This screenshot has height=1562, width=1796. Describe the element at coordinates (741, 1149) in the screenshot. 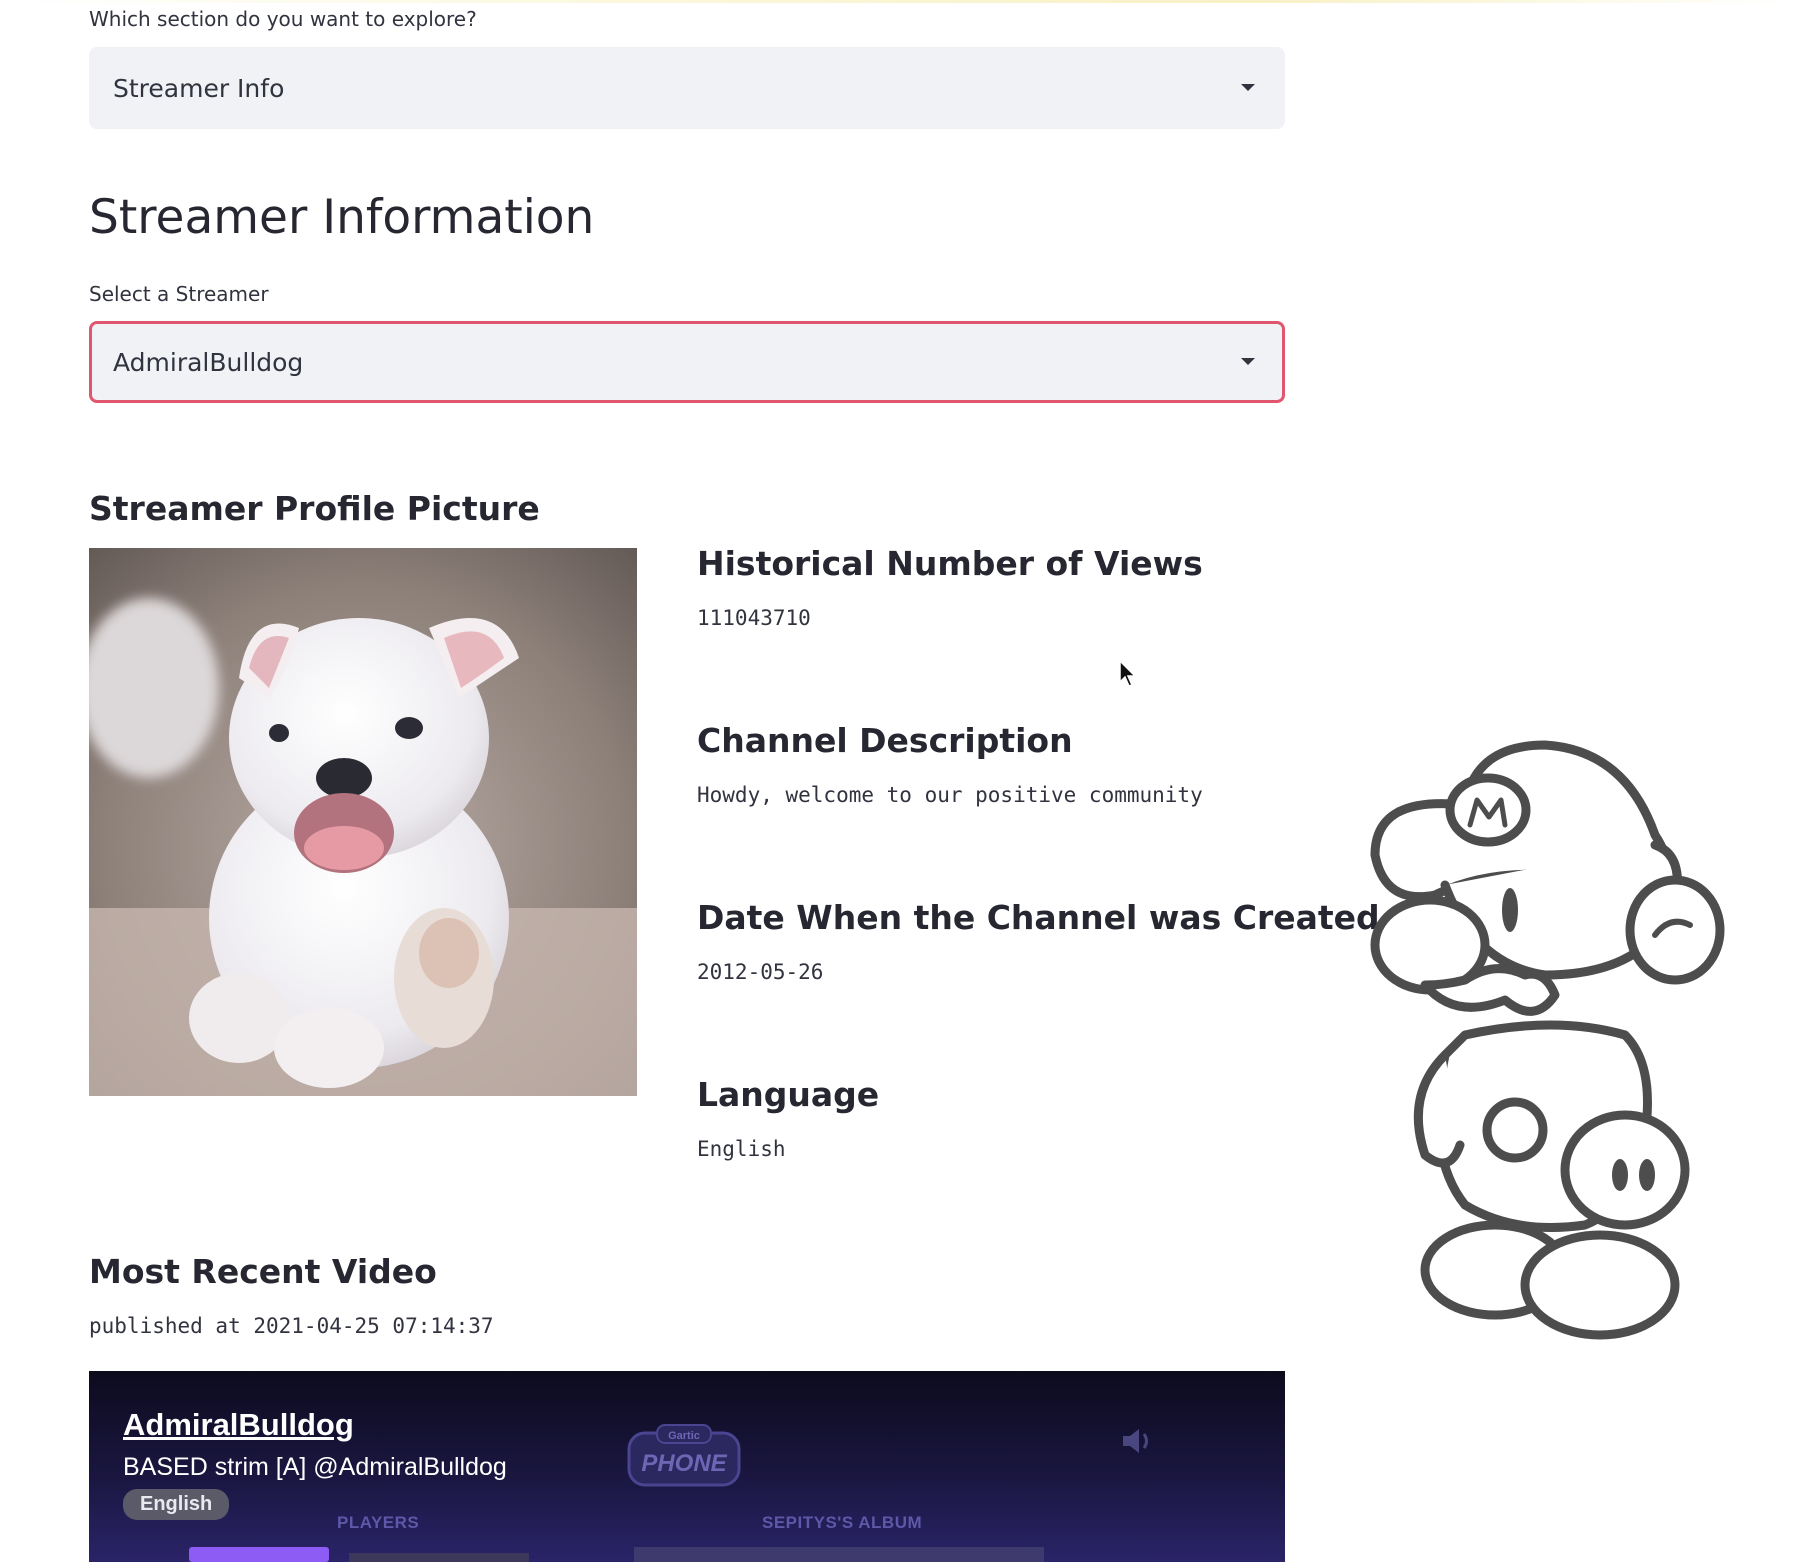

I see `language-value: English` at that location.